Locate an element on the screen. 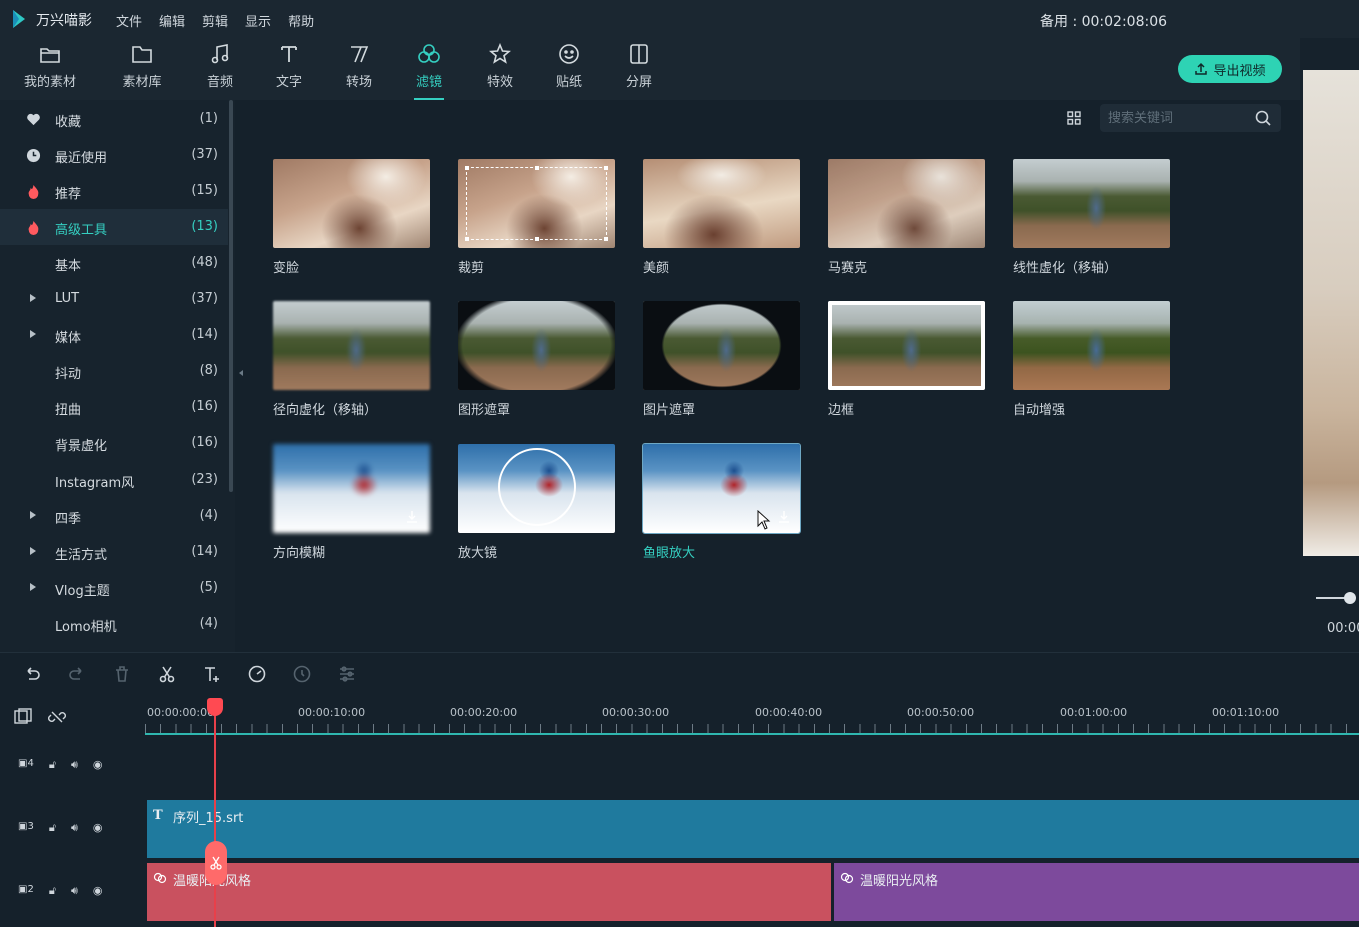 Image resolution: width=1359 pixels, height=927 pixels. music-note-icon is located at coordinates (220, 54).